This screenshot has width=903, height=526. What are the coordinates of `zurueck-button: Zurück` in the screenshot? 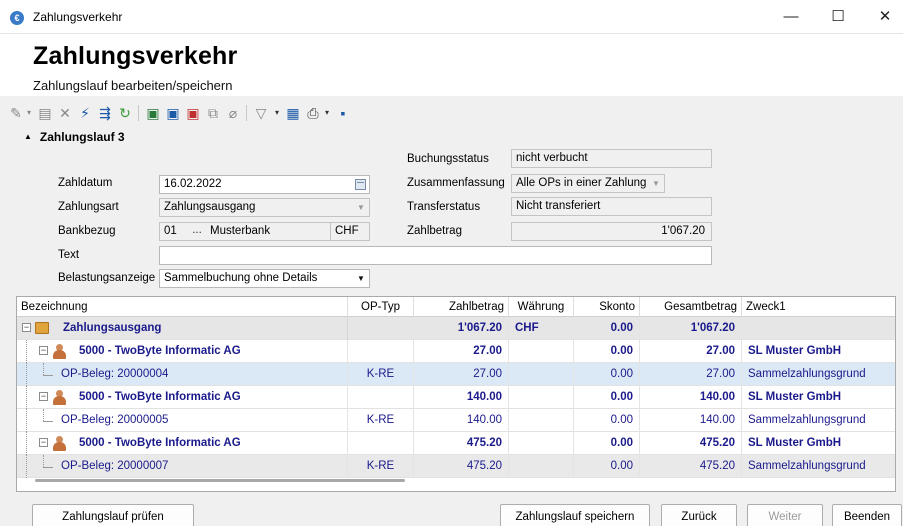 It's located at (699, 515).